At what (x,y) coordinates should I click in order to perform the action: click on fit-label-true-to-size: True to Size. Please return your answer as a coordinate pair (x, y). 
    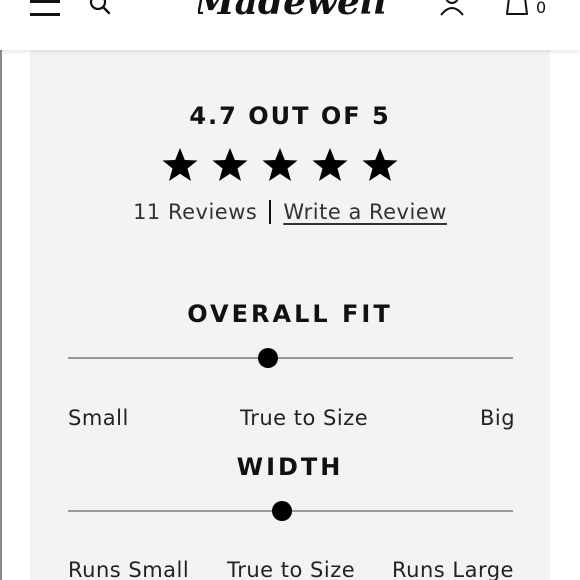
    Looking at the image, I should click on (304, 418).